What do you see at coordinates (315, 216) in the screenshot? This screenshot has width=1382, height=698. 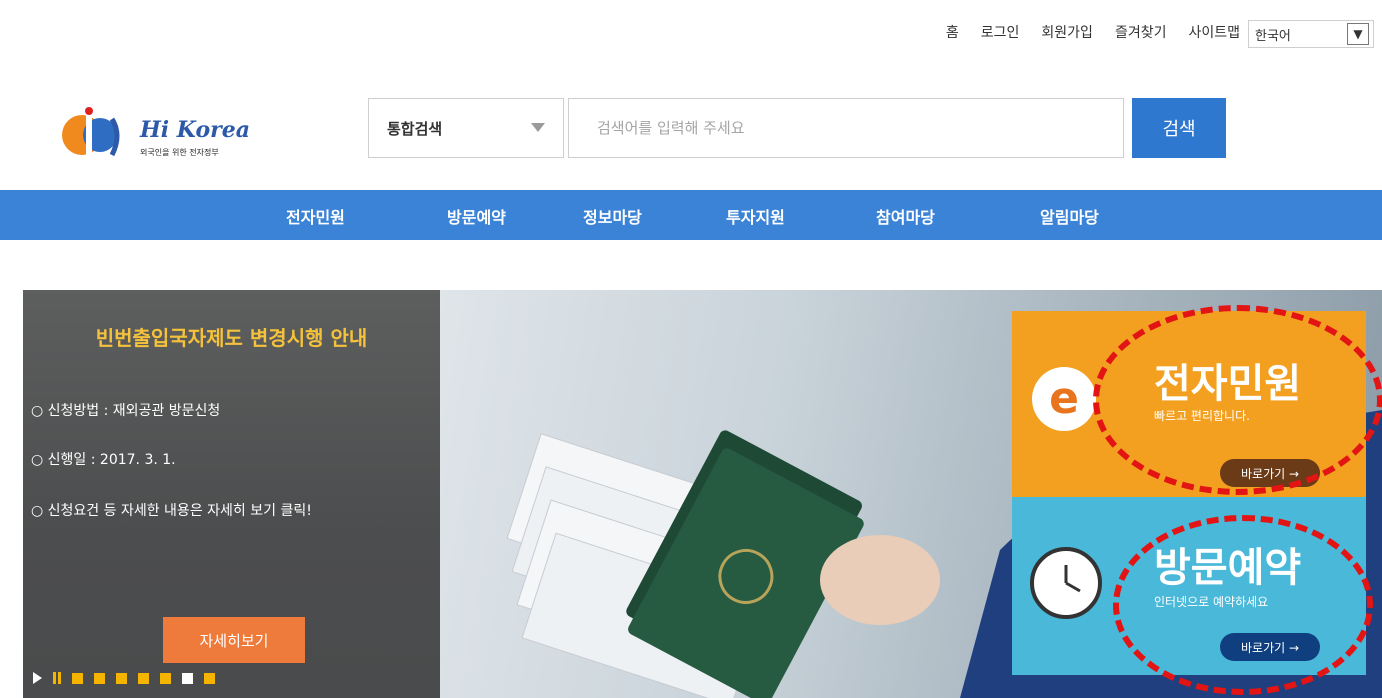 I see `nav-item-e-civil: 전자민원` at bounding box center [315, 216].